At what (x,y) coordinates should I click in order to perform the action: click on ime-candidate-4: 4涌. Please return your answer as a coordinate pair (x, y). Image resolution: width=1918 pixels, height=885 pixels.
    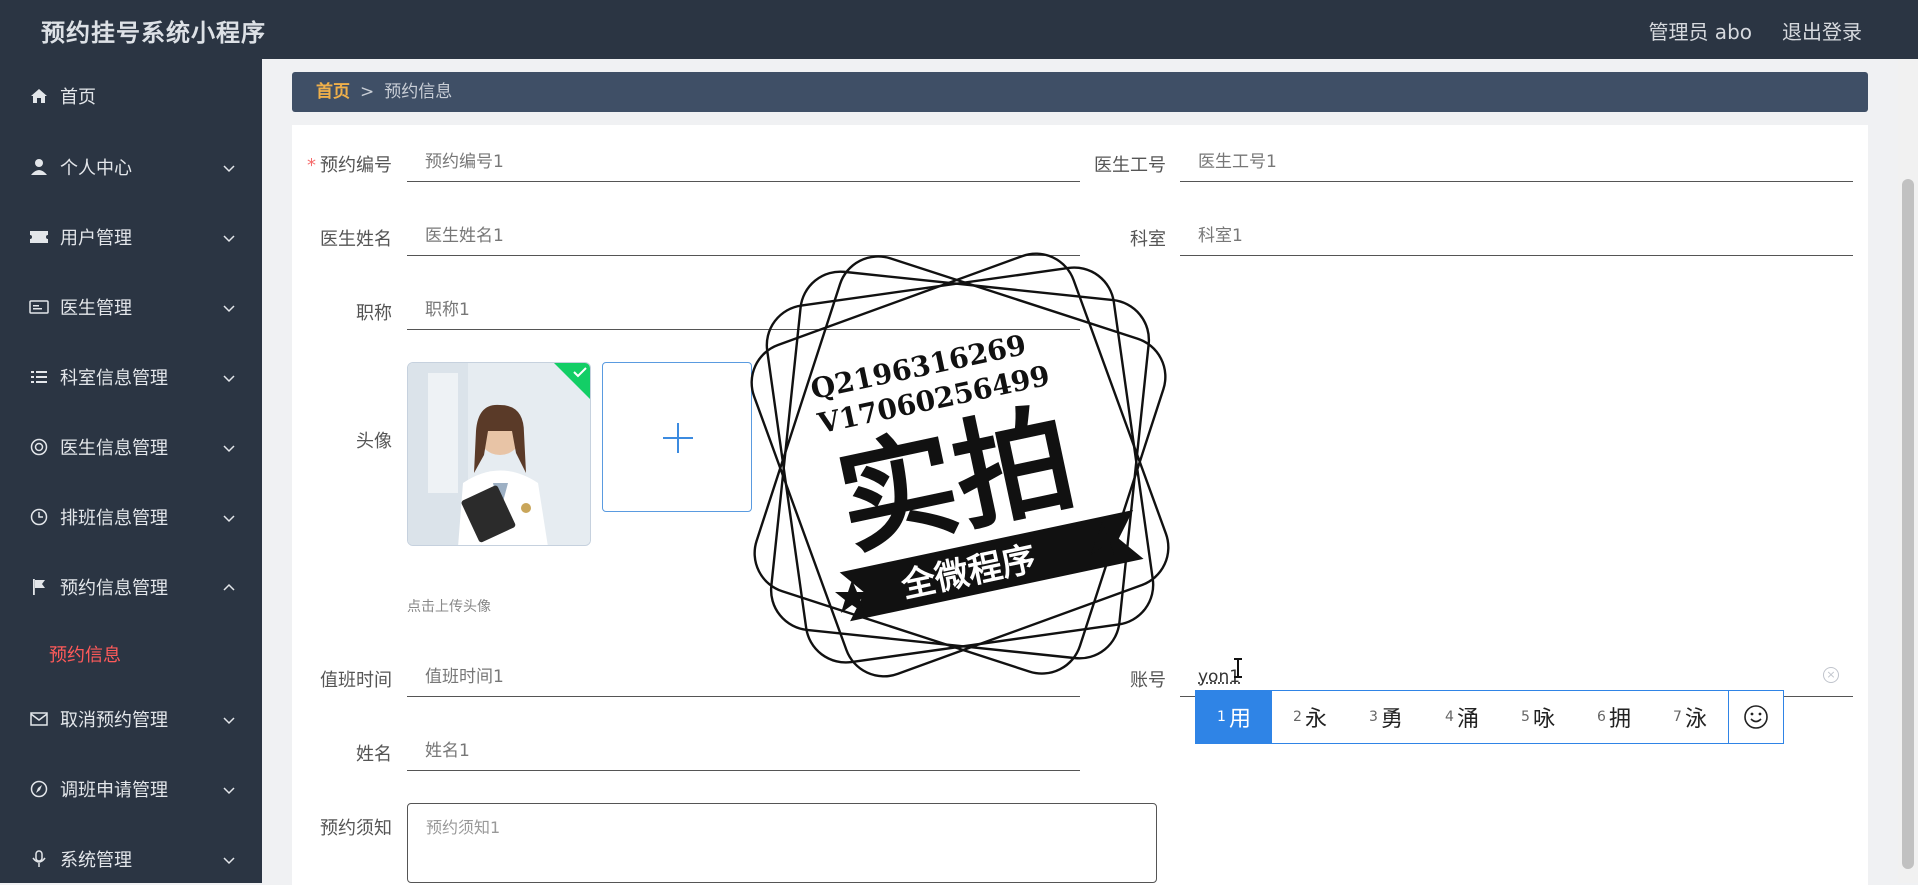
    Looking at the image, I should click on (1462, 717).